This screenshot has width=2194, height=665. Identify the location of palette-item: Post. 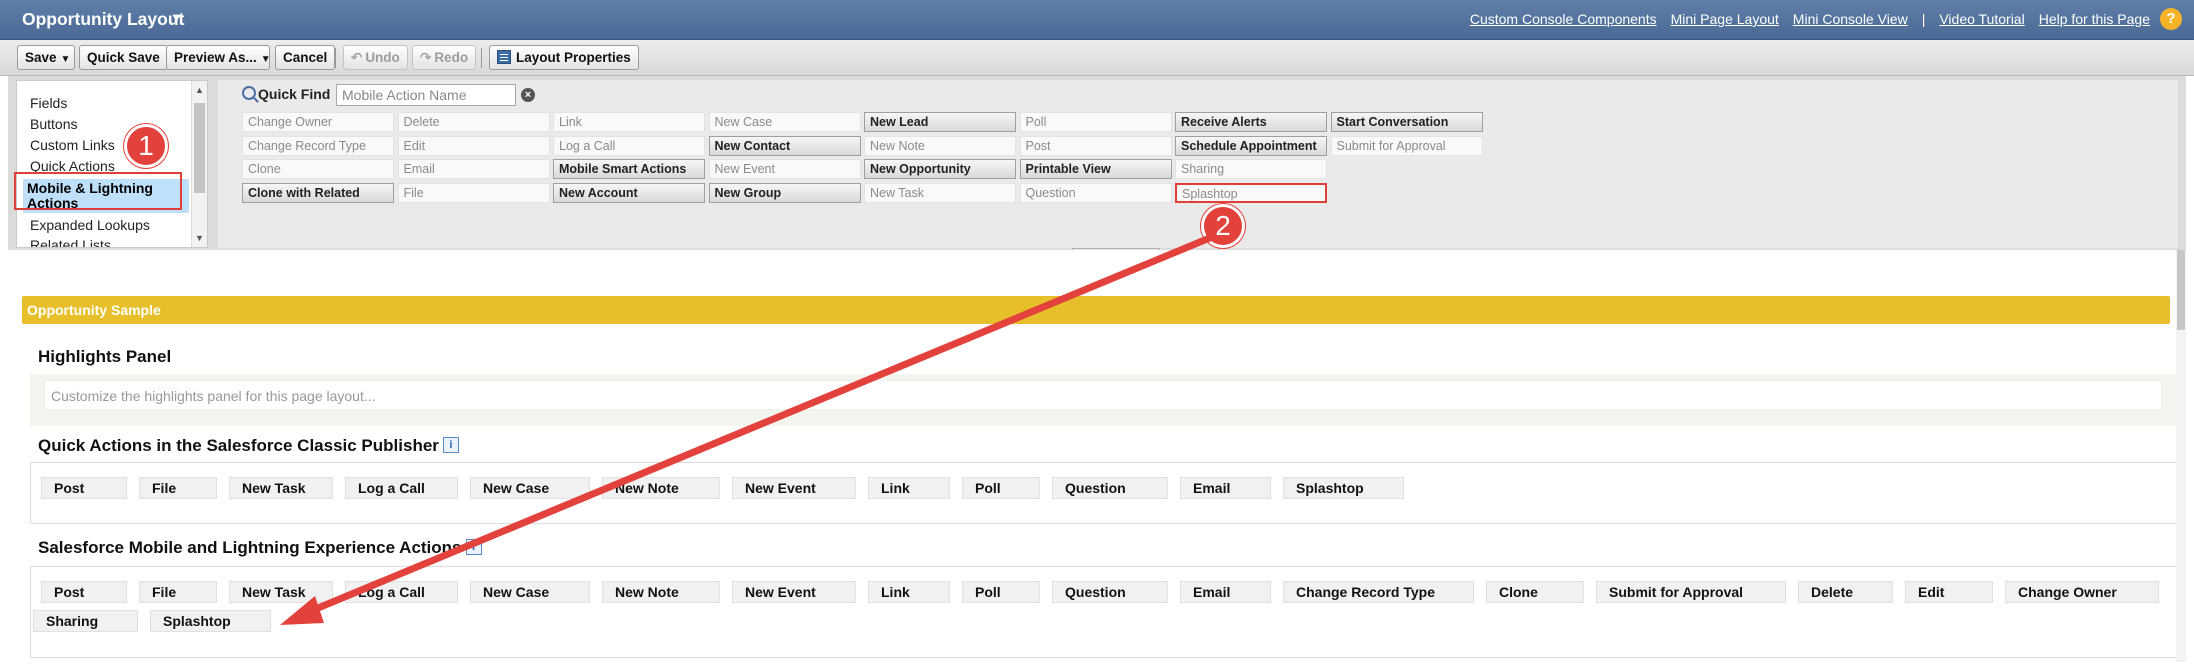
(1095, 145).